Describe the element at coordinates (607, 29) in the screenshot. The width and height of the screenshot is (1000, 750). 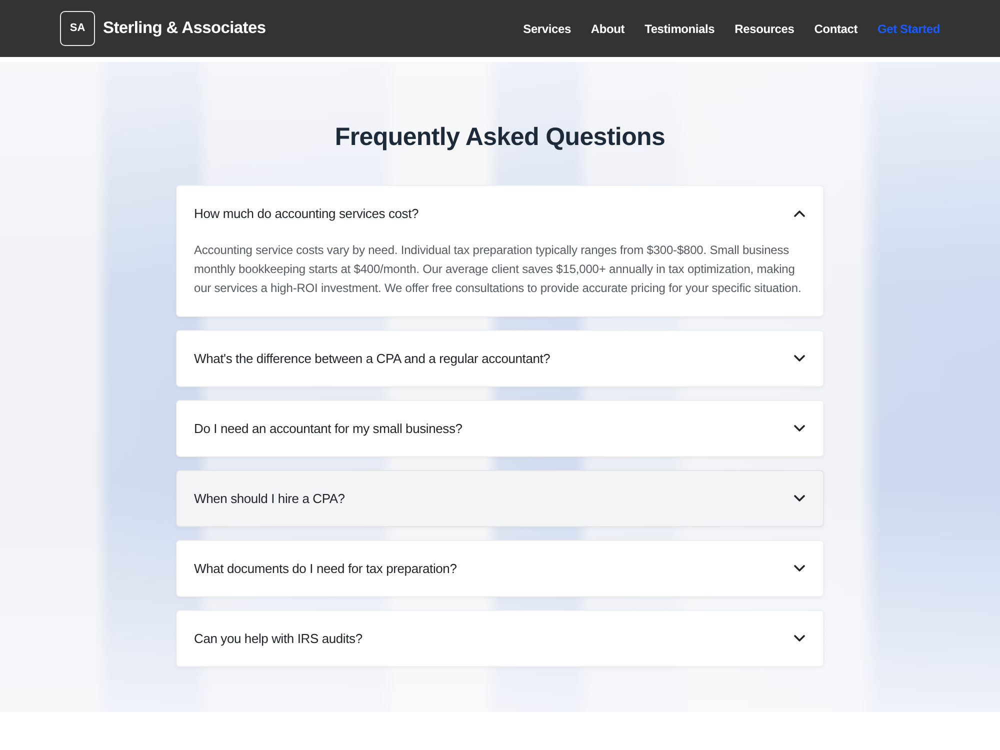
I see `nav-link-item: About` at that location.